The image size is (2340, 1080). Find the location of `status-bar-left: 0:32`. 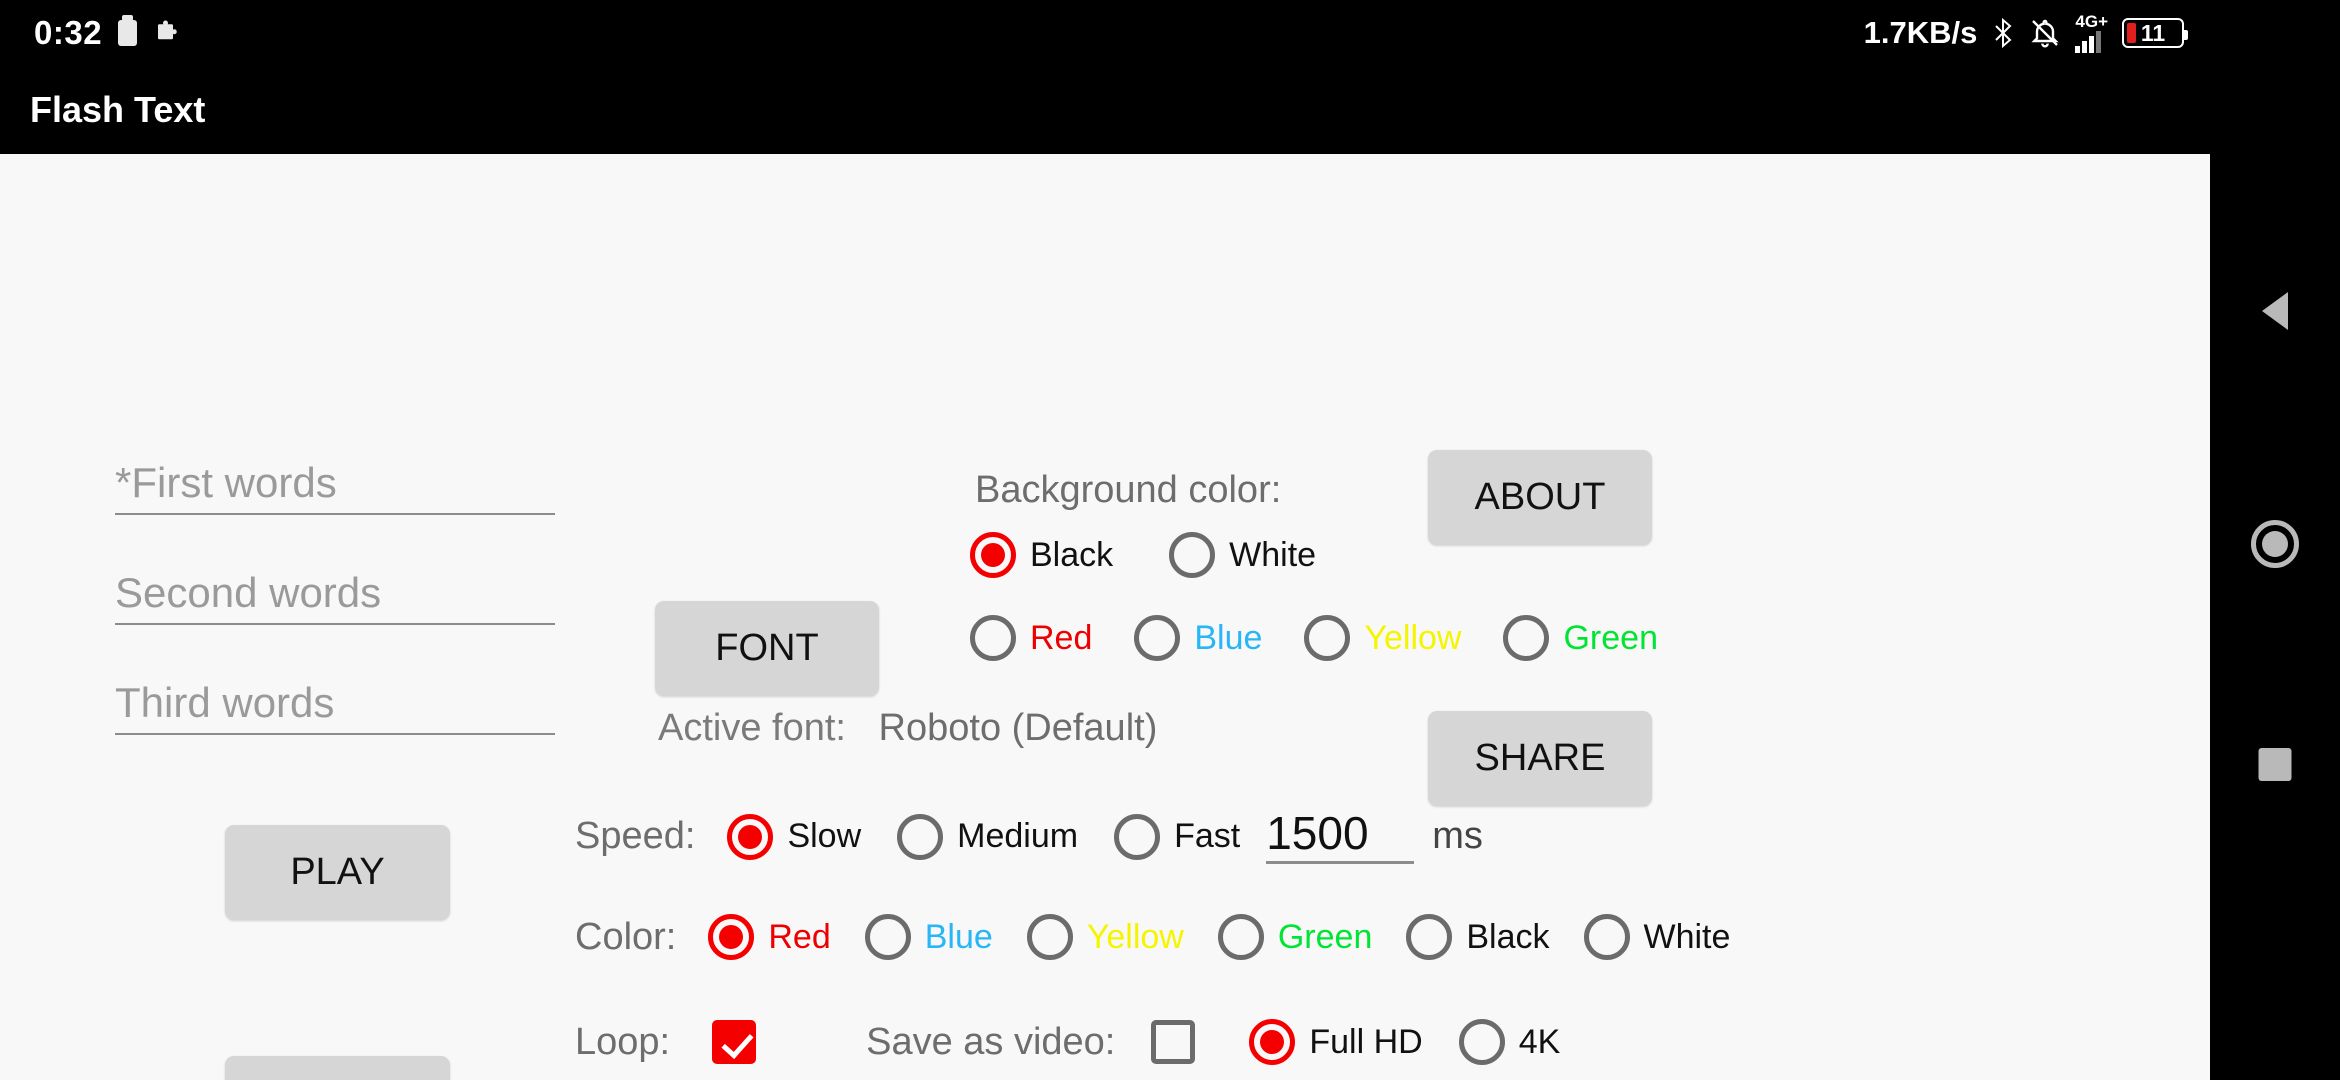

status-bar-left: 0:32 is located at coordinates (91, 33).